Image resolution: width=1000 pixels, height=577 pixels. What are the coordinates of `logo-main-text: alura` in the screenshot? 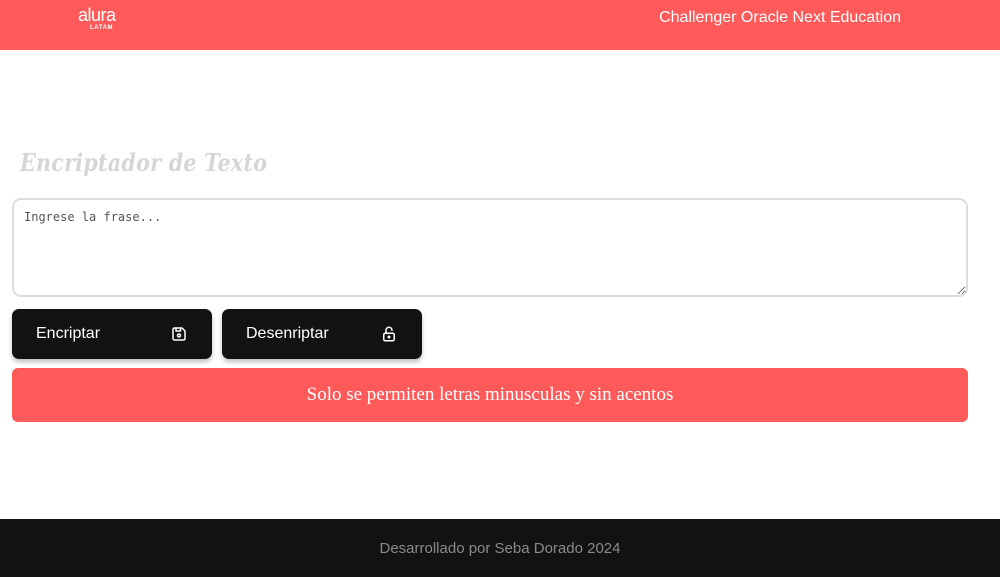 It's located at (97, 15).